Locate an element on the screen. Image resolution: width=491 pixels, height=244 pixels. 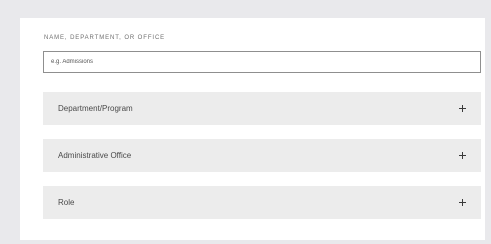
accordion-label: Administrative Office is located at coordinates (95, 155).